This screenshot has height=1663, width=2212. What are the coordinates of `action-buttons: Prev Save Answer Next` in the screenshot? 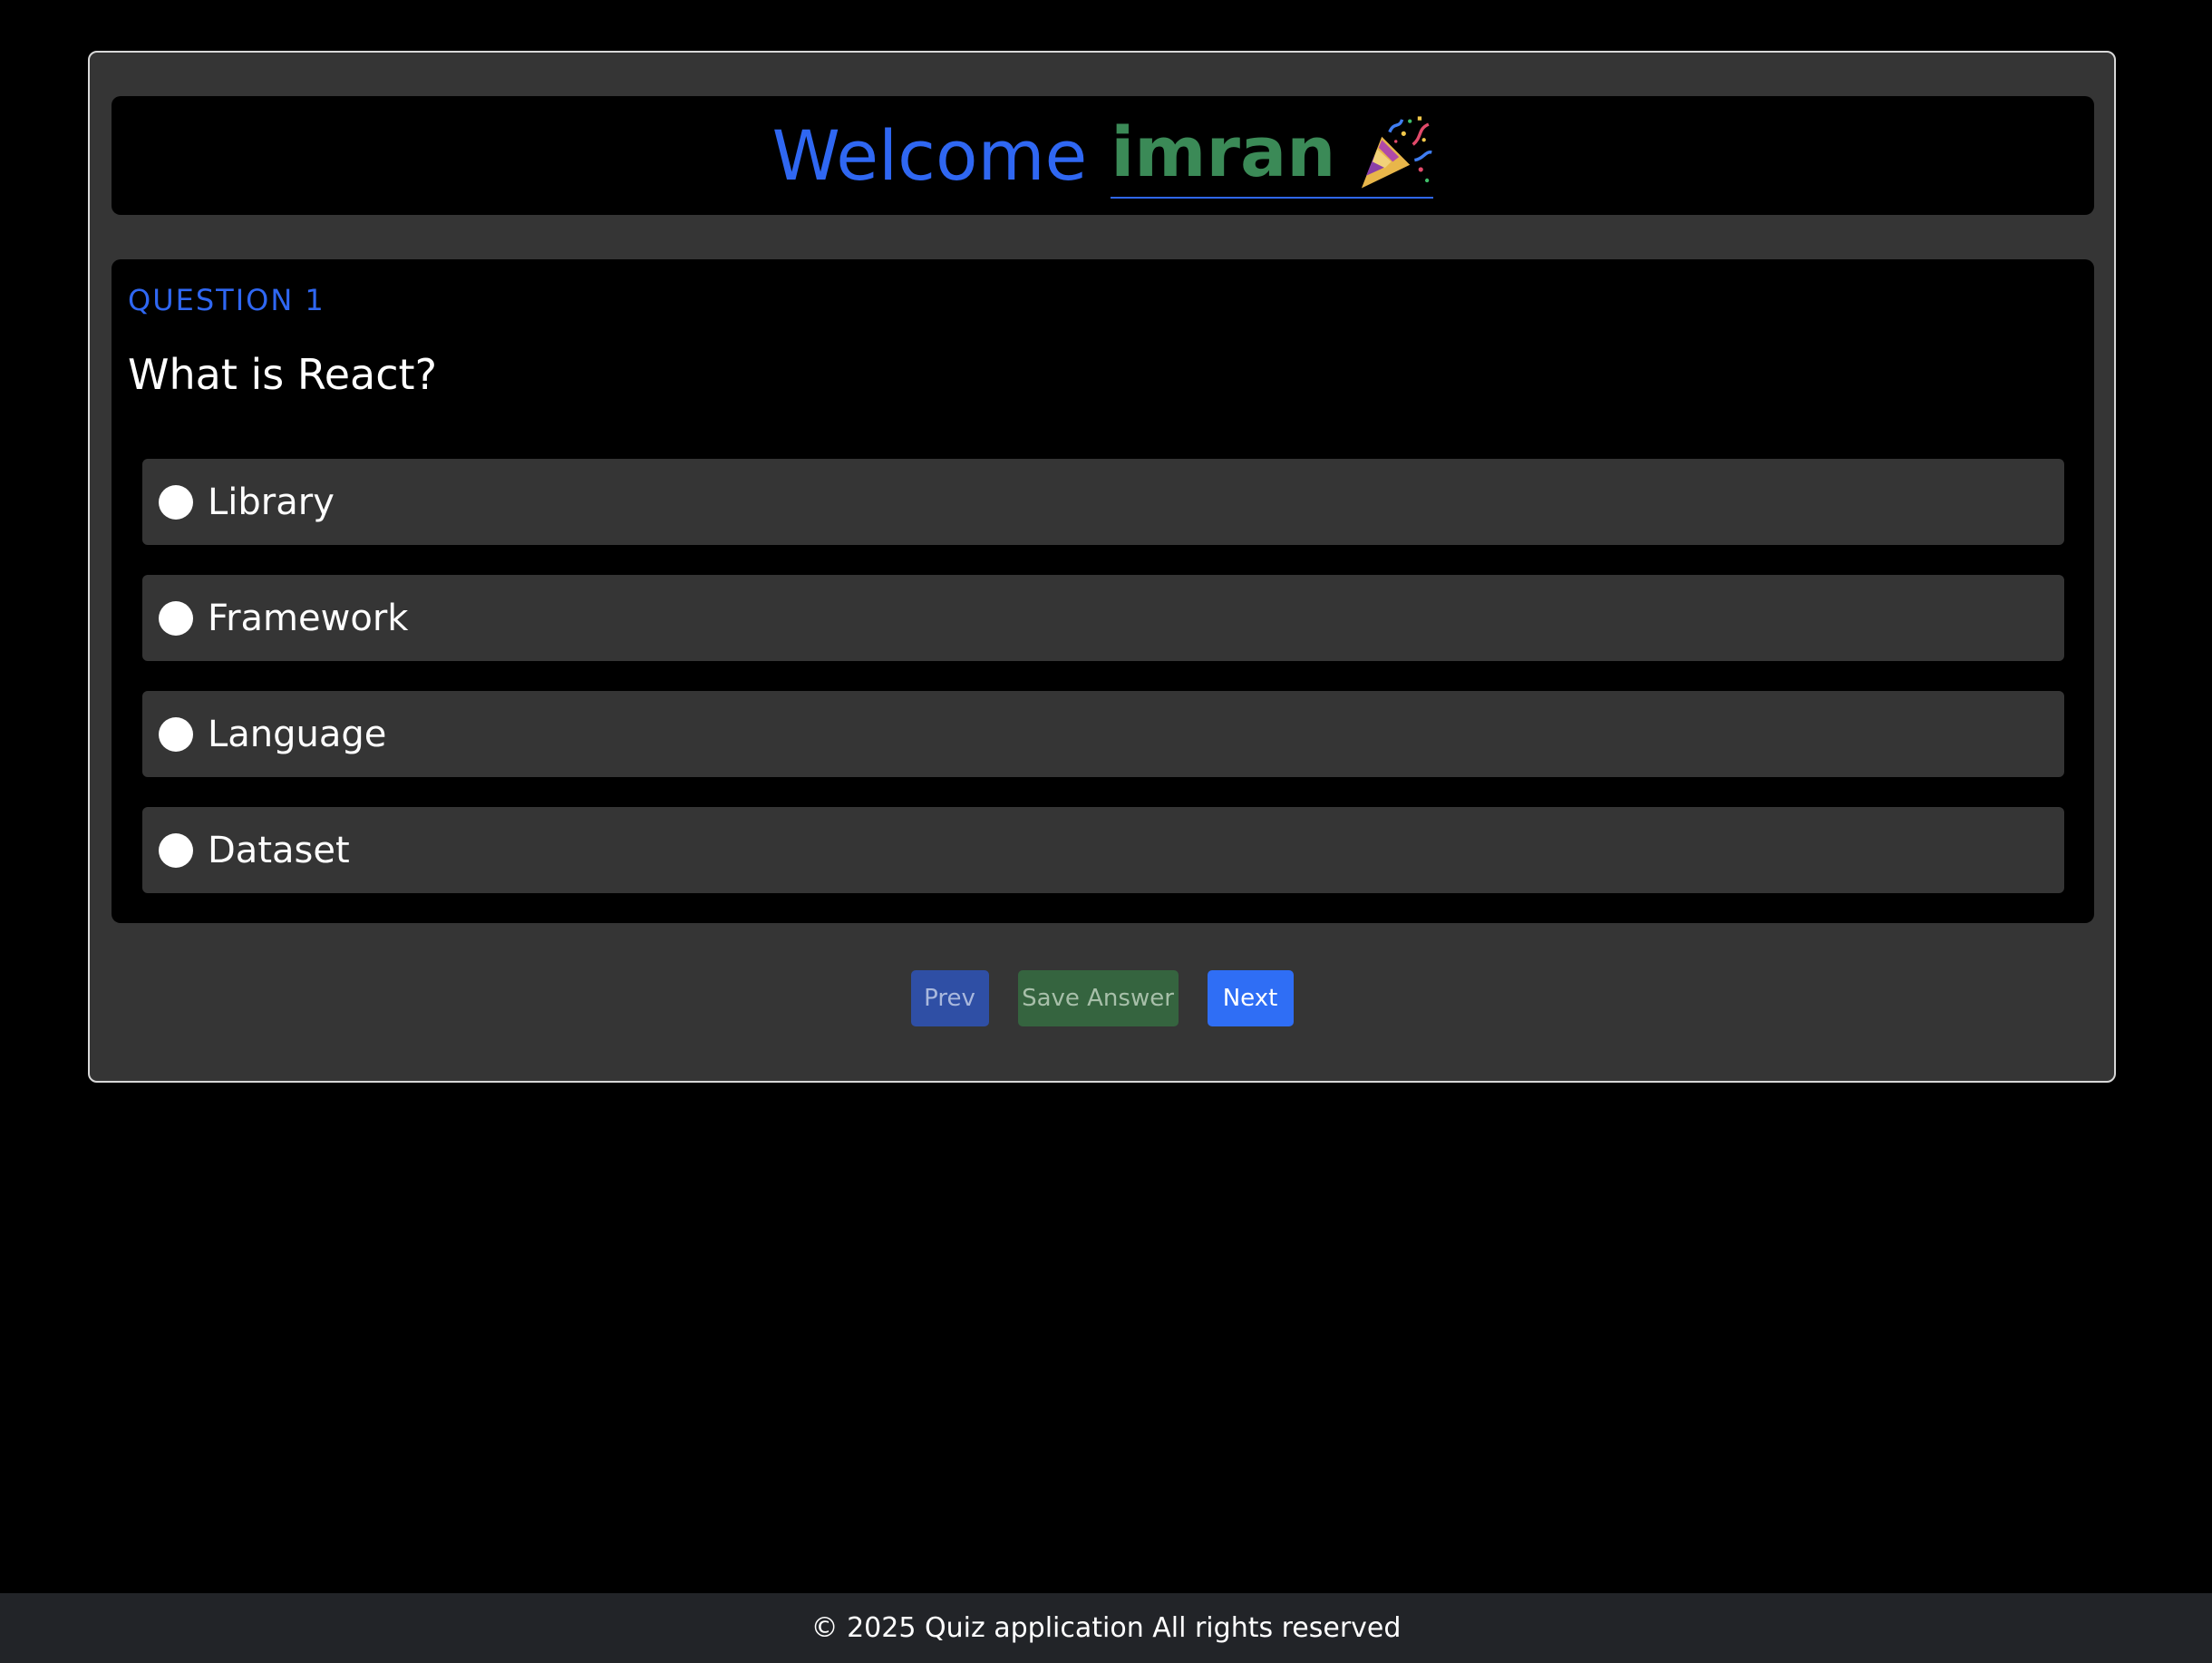 It's located at (1102, 998).